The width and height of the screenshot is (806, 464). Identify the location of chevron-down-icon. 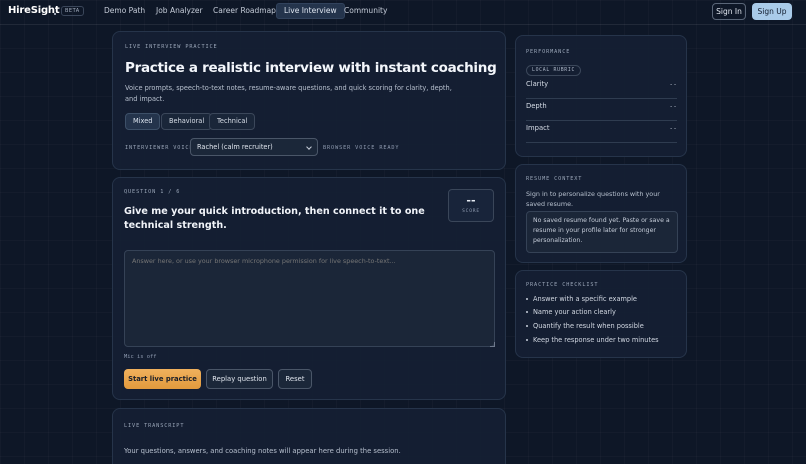
(309, 147).